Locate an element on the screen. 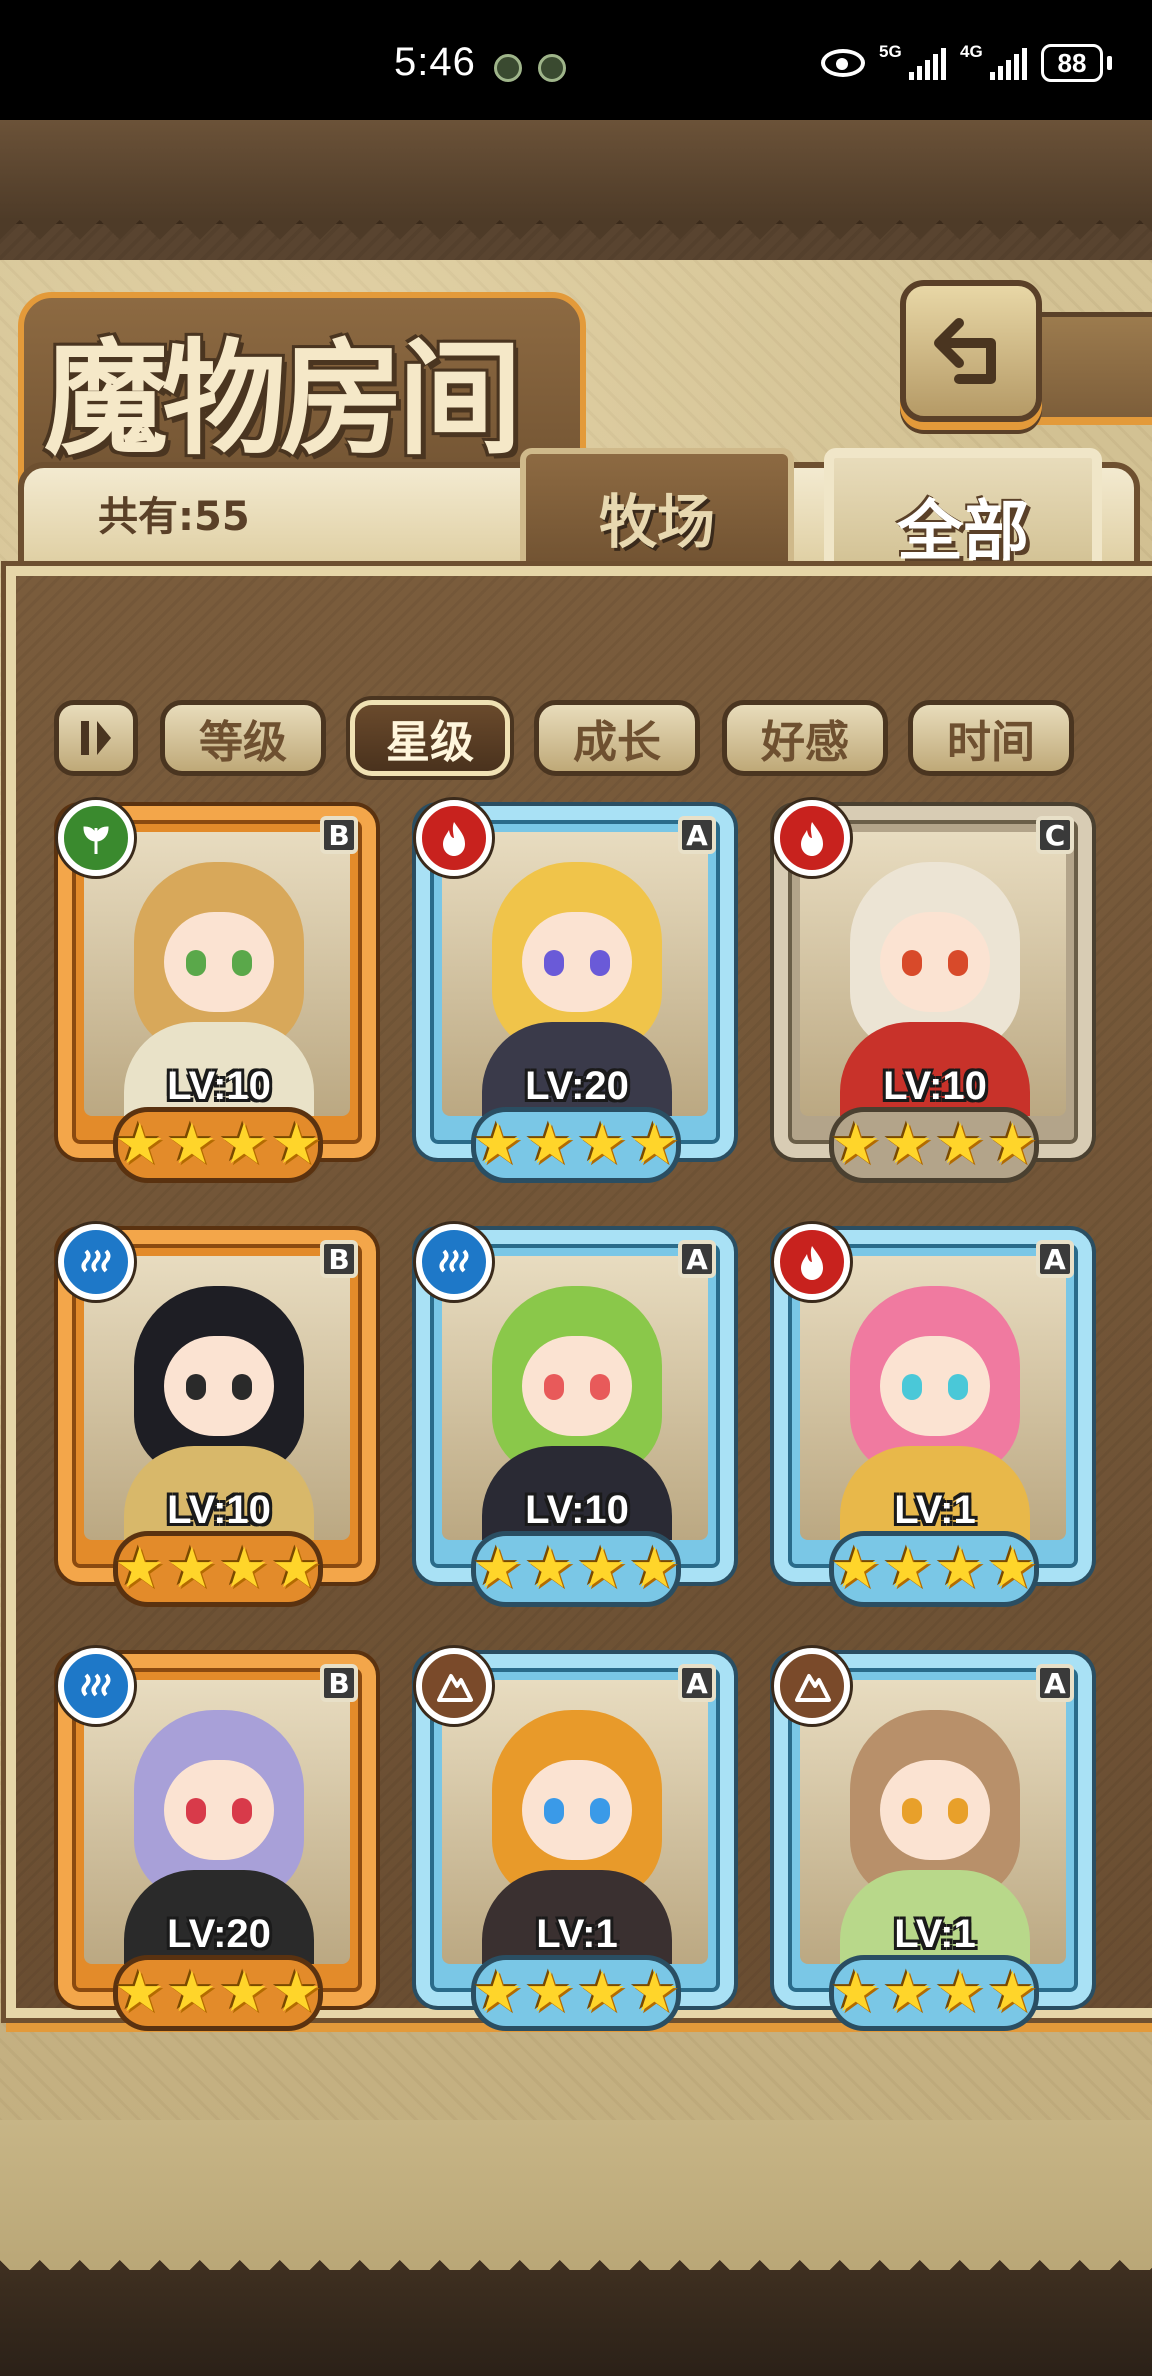 This screenshot has width=1152, height=2376. monster-card: A LV:10 ★ ★ ★ ★ is located at coordinates (576, 1418).